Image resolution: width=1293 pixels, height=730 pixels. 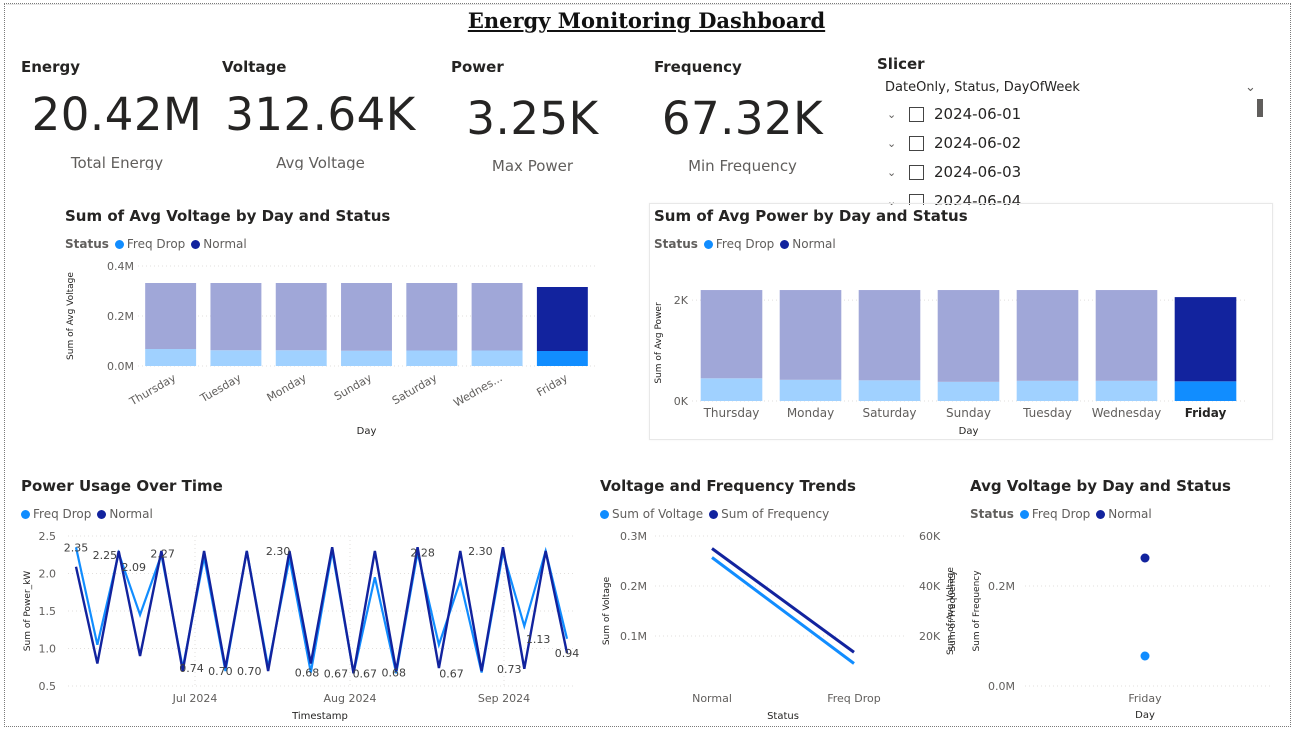 I want to click on data-label: 0.94, so click(x=567, y=653).